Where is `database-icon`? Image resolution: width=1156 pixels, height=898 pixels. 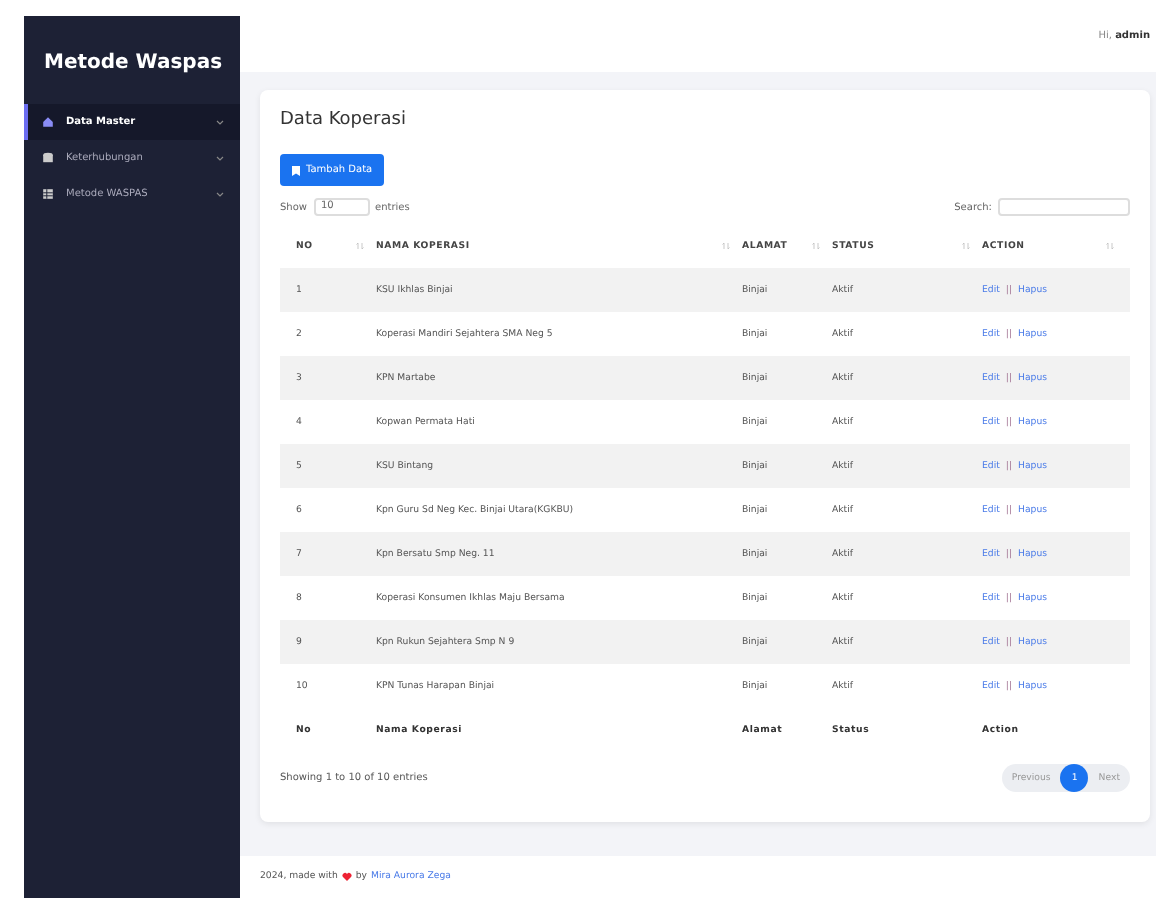
database-icon is located at coordinates (48, 158).